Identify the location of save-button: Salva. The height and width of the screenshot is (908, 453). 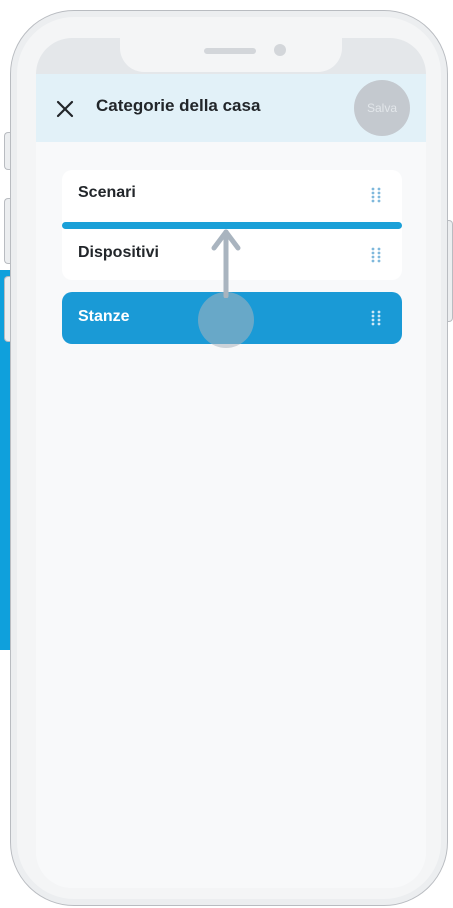
(382, 108).